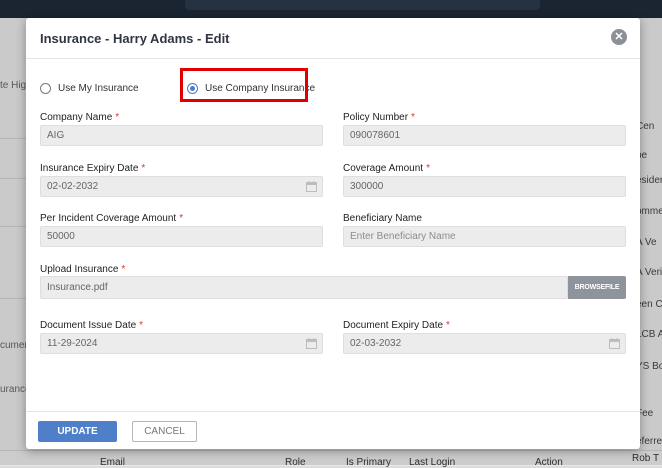 The image size is (662, 468). What do you see at coordinates (376, 117) in the screenshot?
I see `label-text: Policy Number` at bounding box center [376, 117].